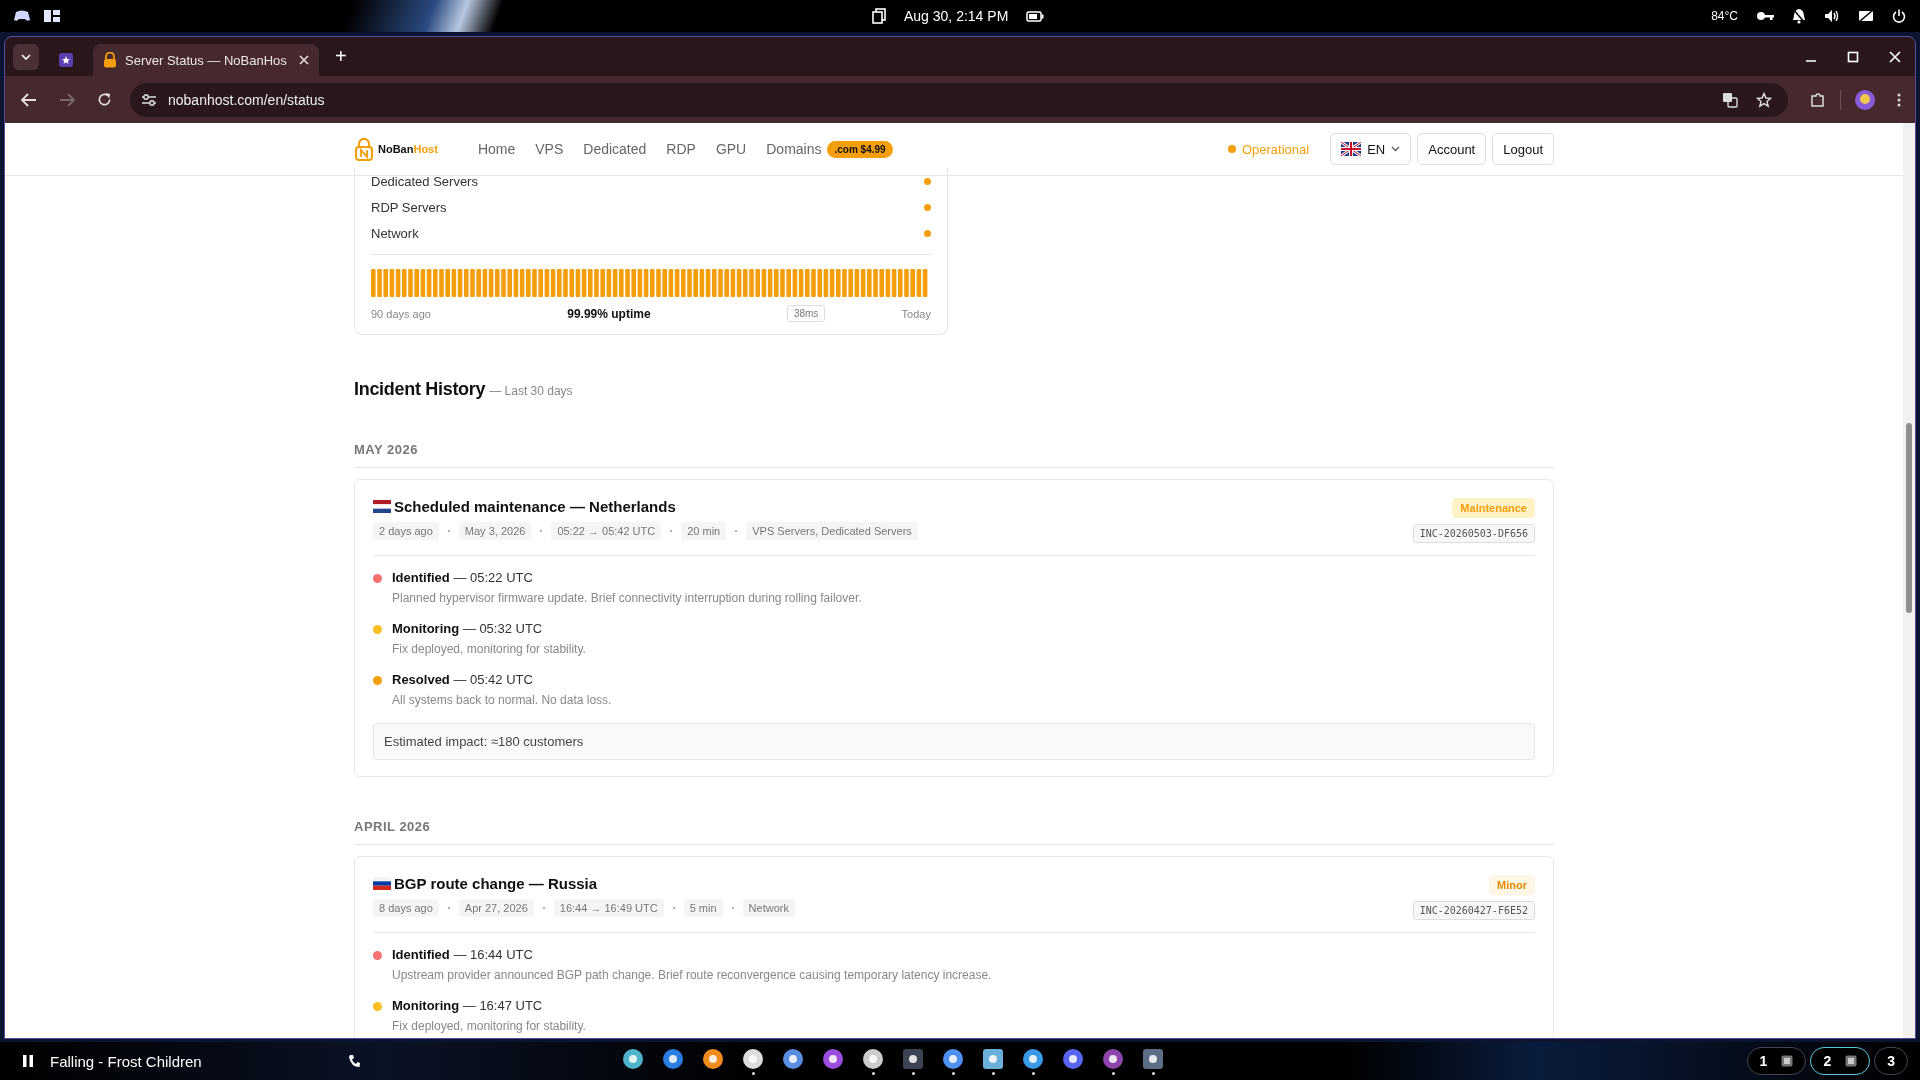  What do you see at coordinates (954, 455) in the screenshot?
I see `month-heading: MAY 2026` at bounding box center [954, 455].